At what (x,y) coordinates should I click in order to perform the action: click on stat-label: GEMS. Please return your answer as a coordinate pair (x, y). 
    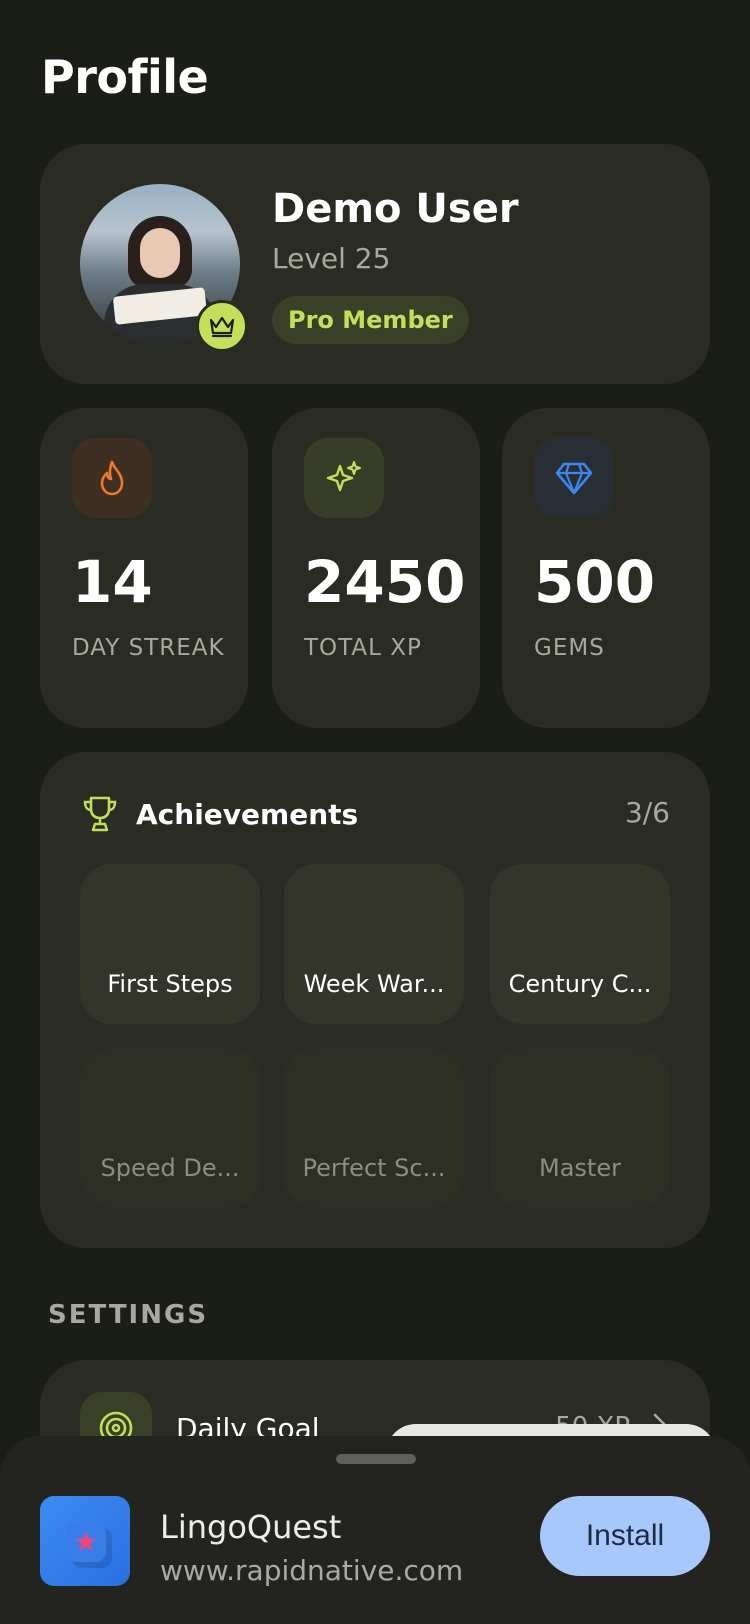
    Looking at the image, I should click on (569, 648).